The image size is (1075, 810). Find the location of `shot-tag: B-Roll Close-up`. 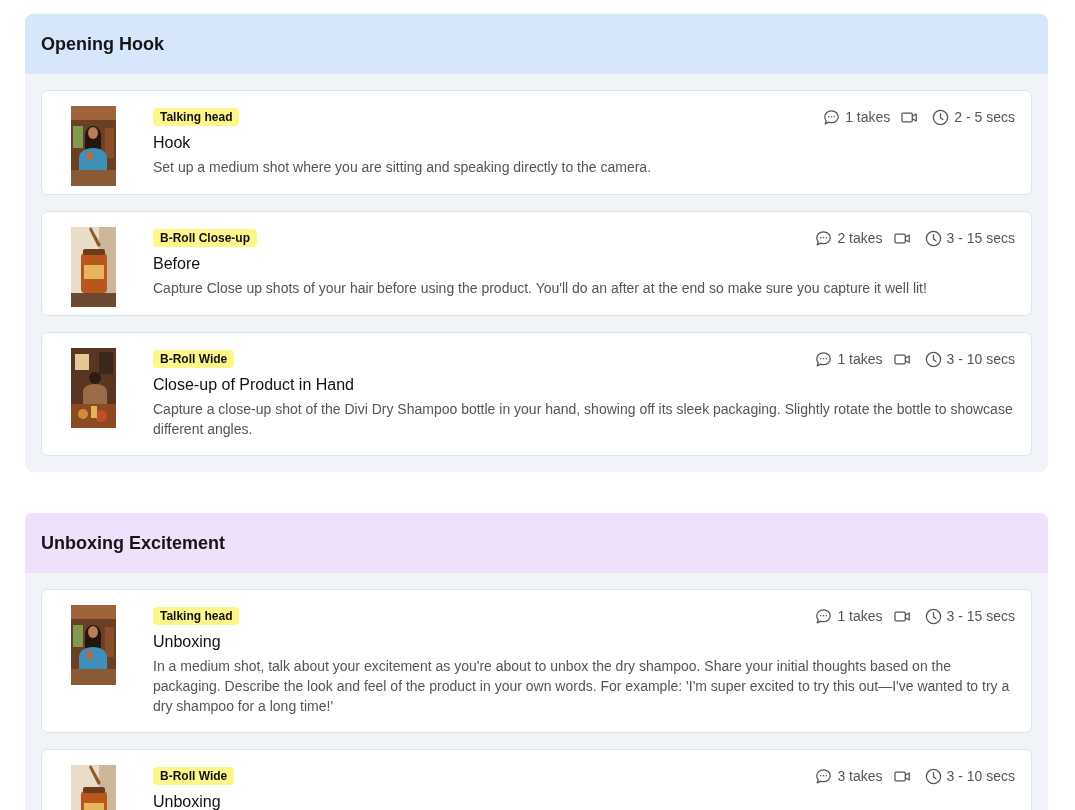

shot-tag: B-Roll Close-up is located at coordinates (205, 238).